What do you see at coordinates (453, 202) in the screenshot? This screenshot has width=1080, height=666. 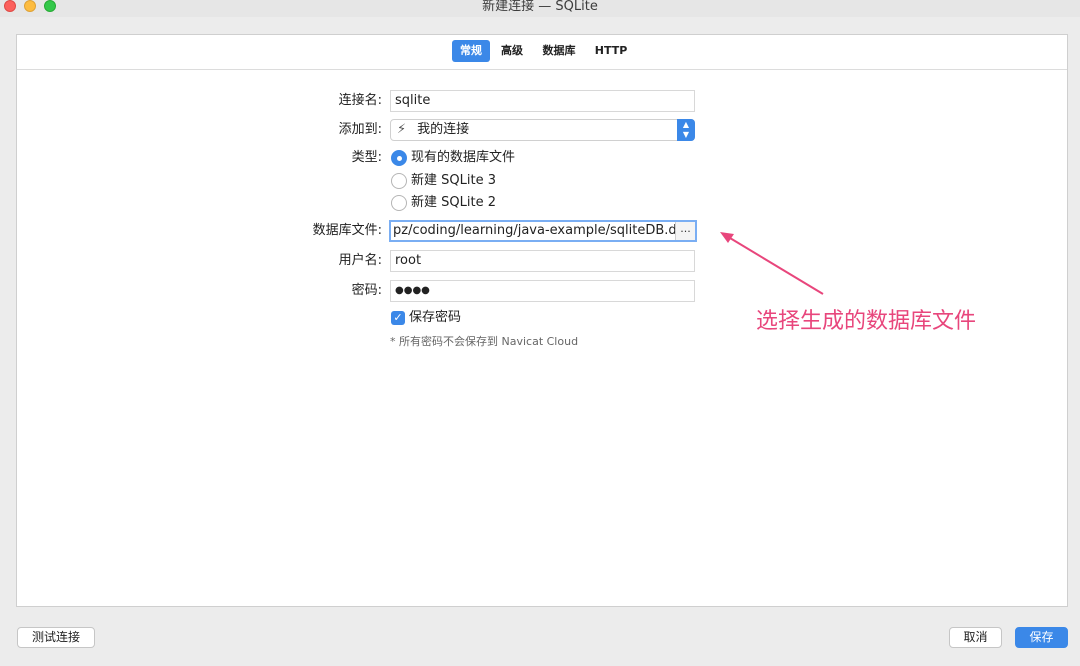 I see `radio-new-sqlite2-label: 新建 SQLite 2` at bounding box center [453, 202].